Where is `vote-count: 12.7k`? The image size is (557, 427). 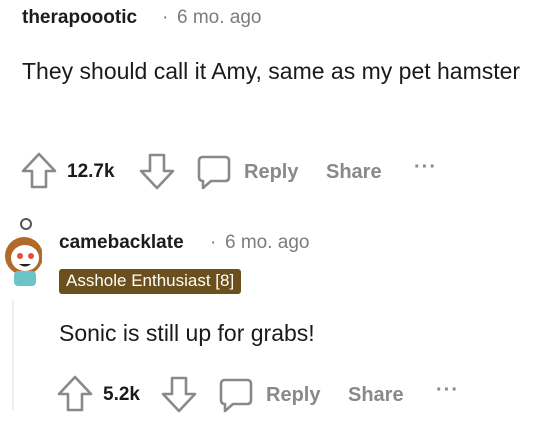 vote-count: 12.7k is located at coordinates (91, 171).